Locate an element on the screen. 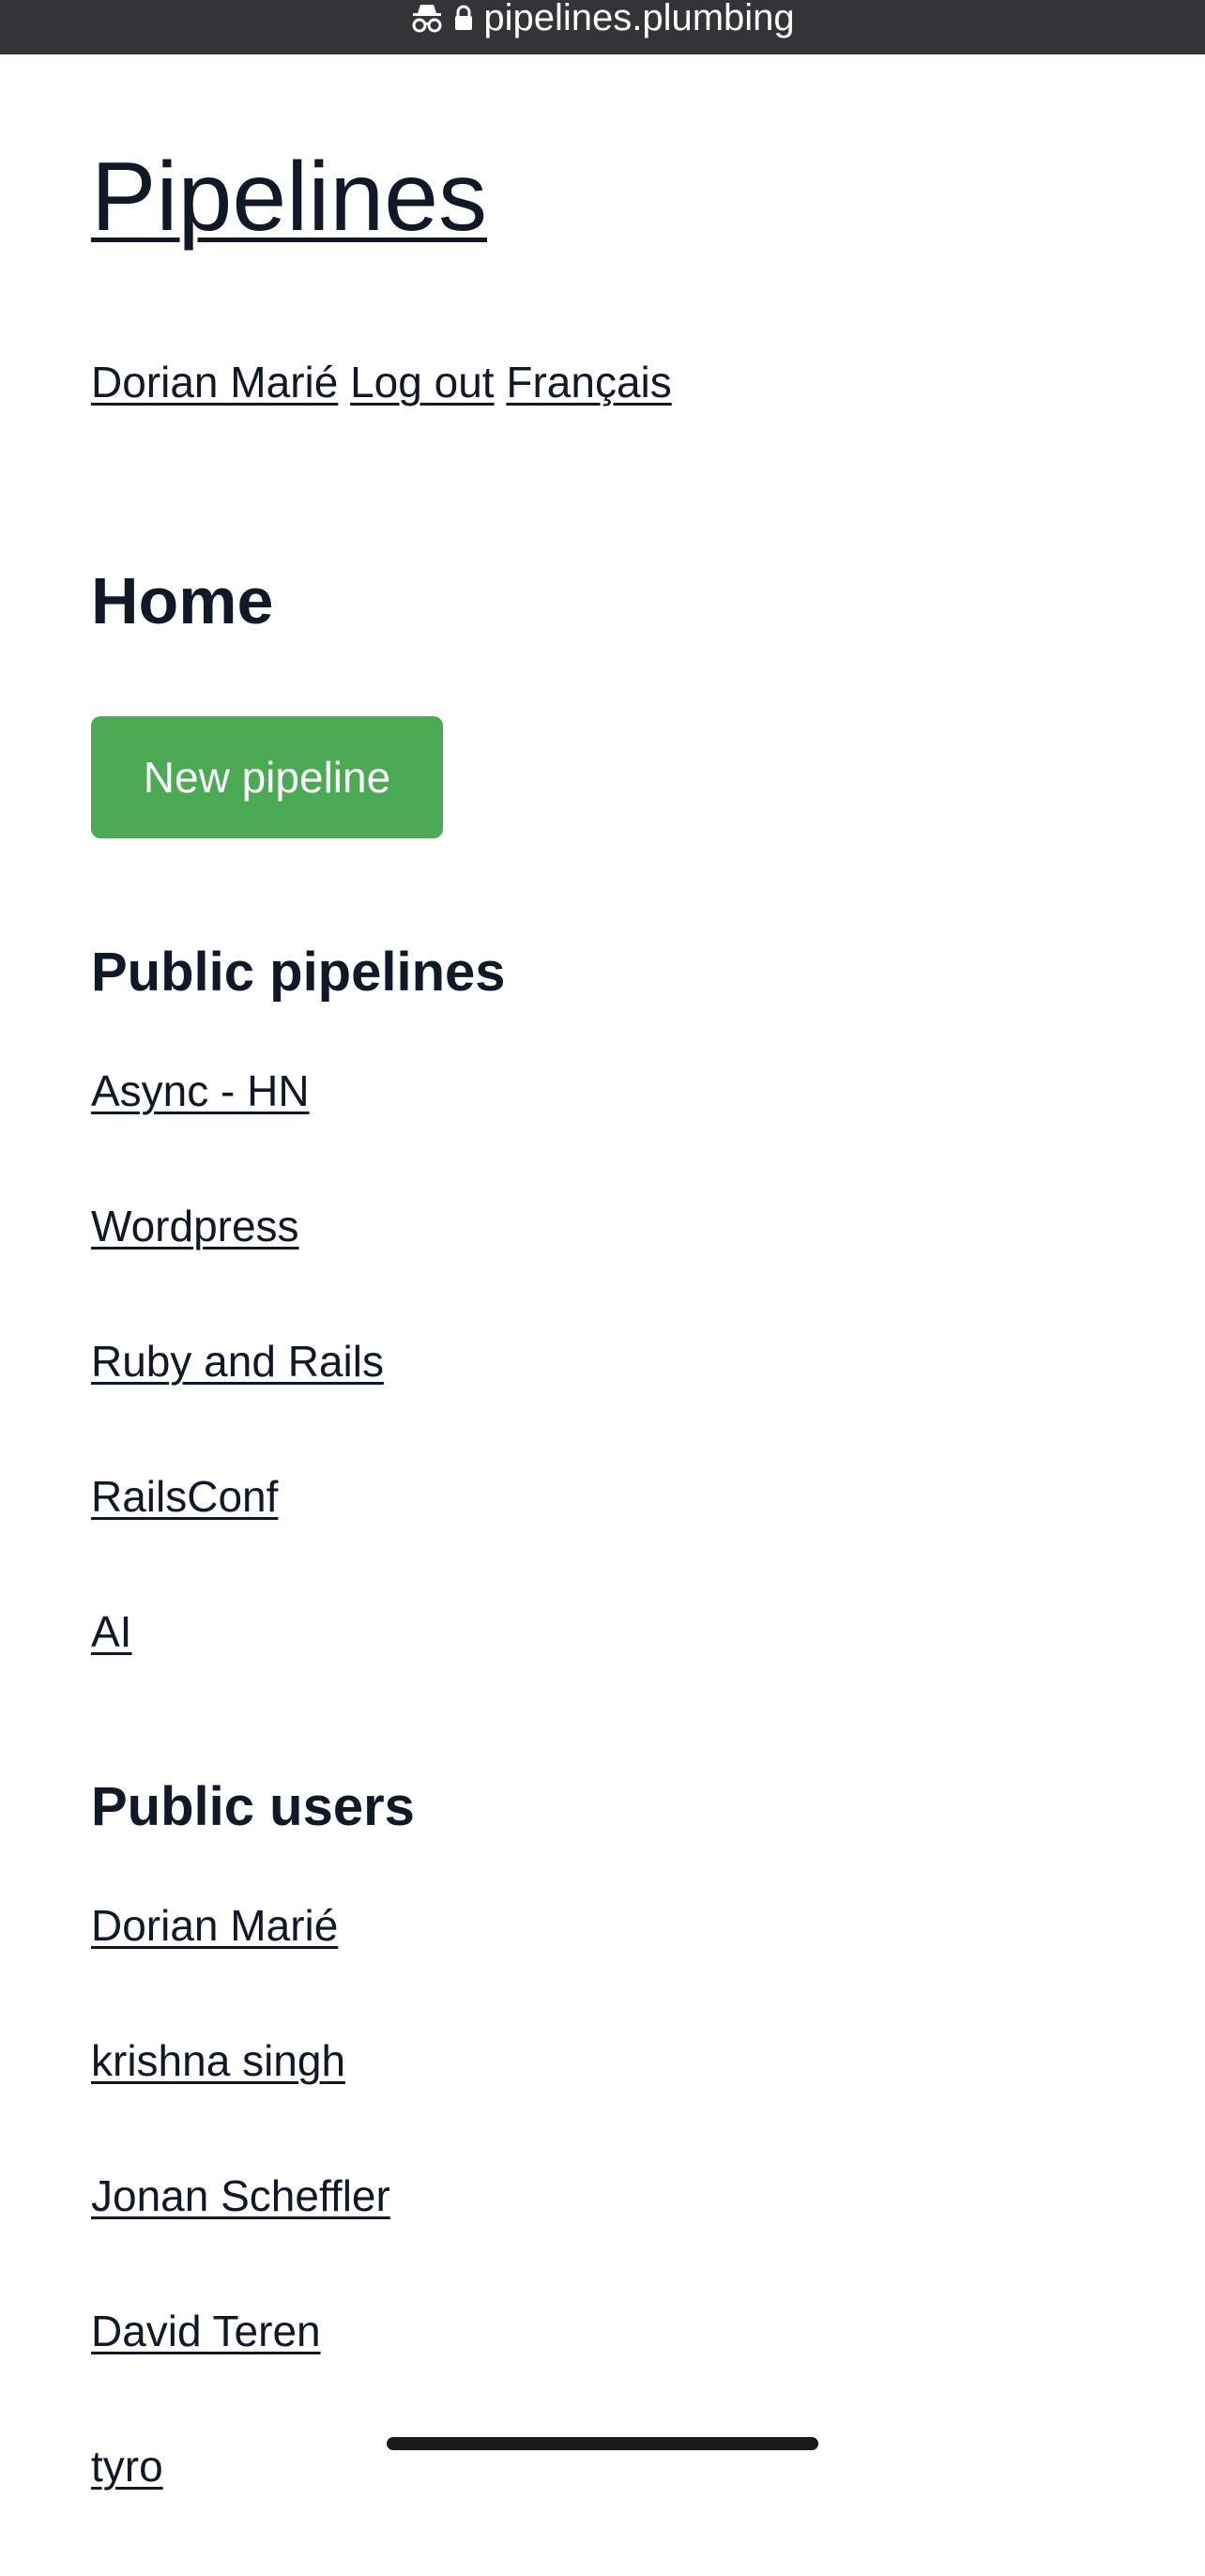 This screenshot has width=1205, height=2576. user-nav: Dorian Marié Log out Français is located at coordinates (381, 383).